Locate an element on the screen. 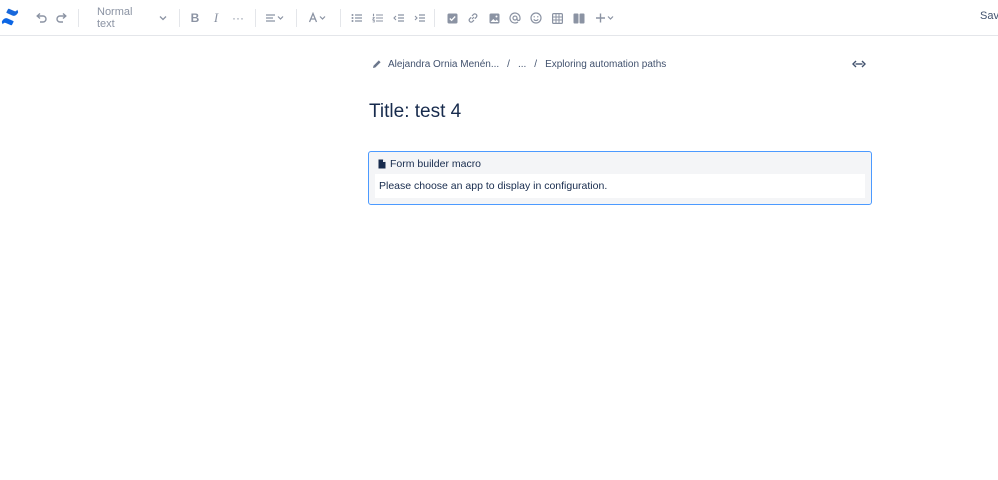 The width and height of the screenshot is (998, 480). redo-icon is located at coordinates (62, 18).